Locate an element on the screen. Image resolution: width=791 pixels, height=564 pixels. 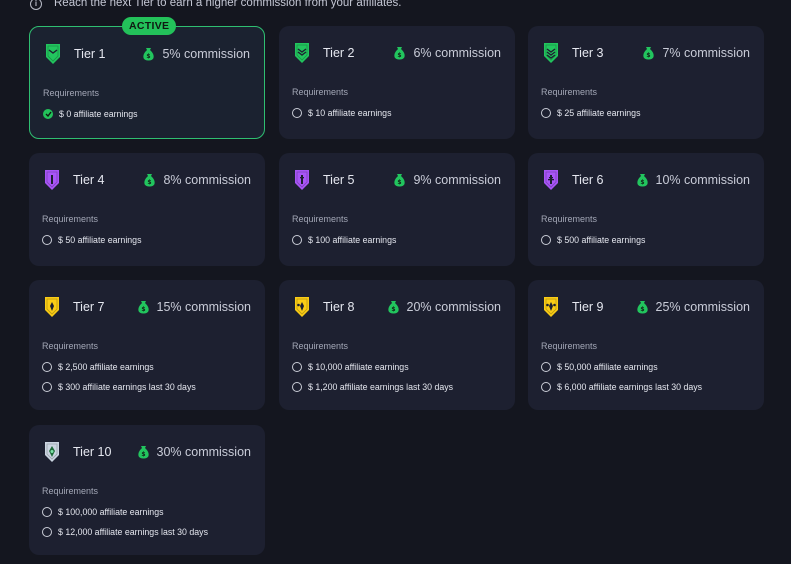
commission-text: 7% commission is located at coordinates (706, 53).